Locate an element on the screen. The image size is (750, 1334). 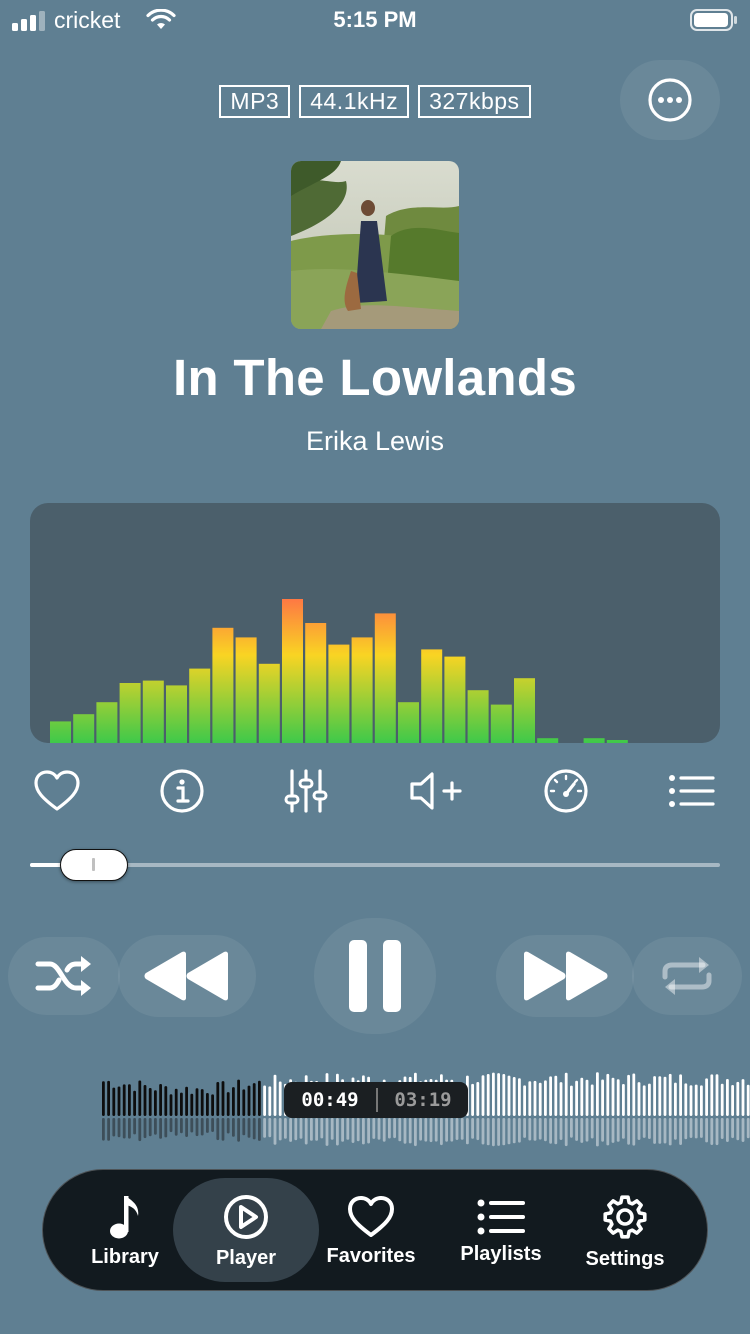
fast-forward-button is located at coordinates (565, 976).